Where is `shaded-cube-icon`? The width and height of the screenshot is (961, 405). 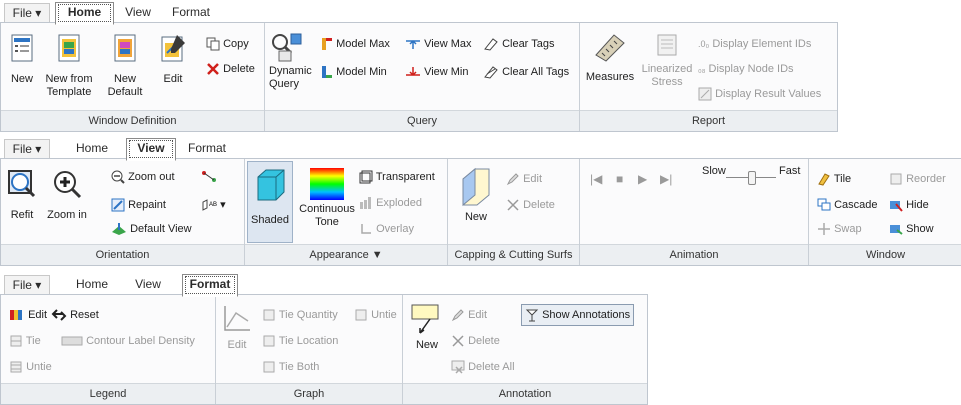
shaded-cube-icon is located at coordinates (271, 185).